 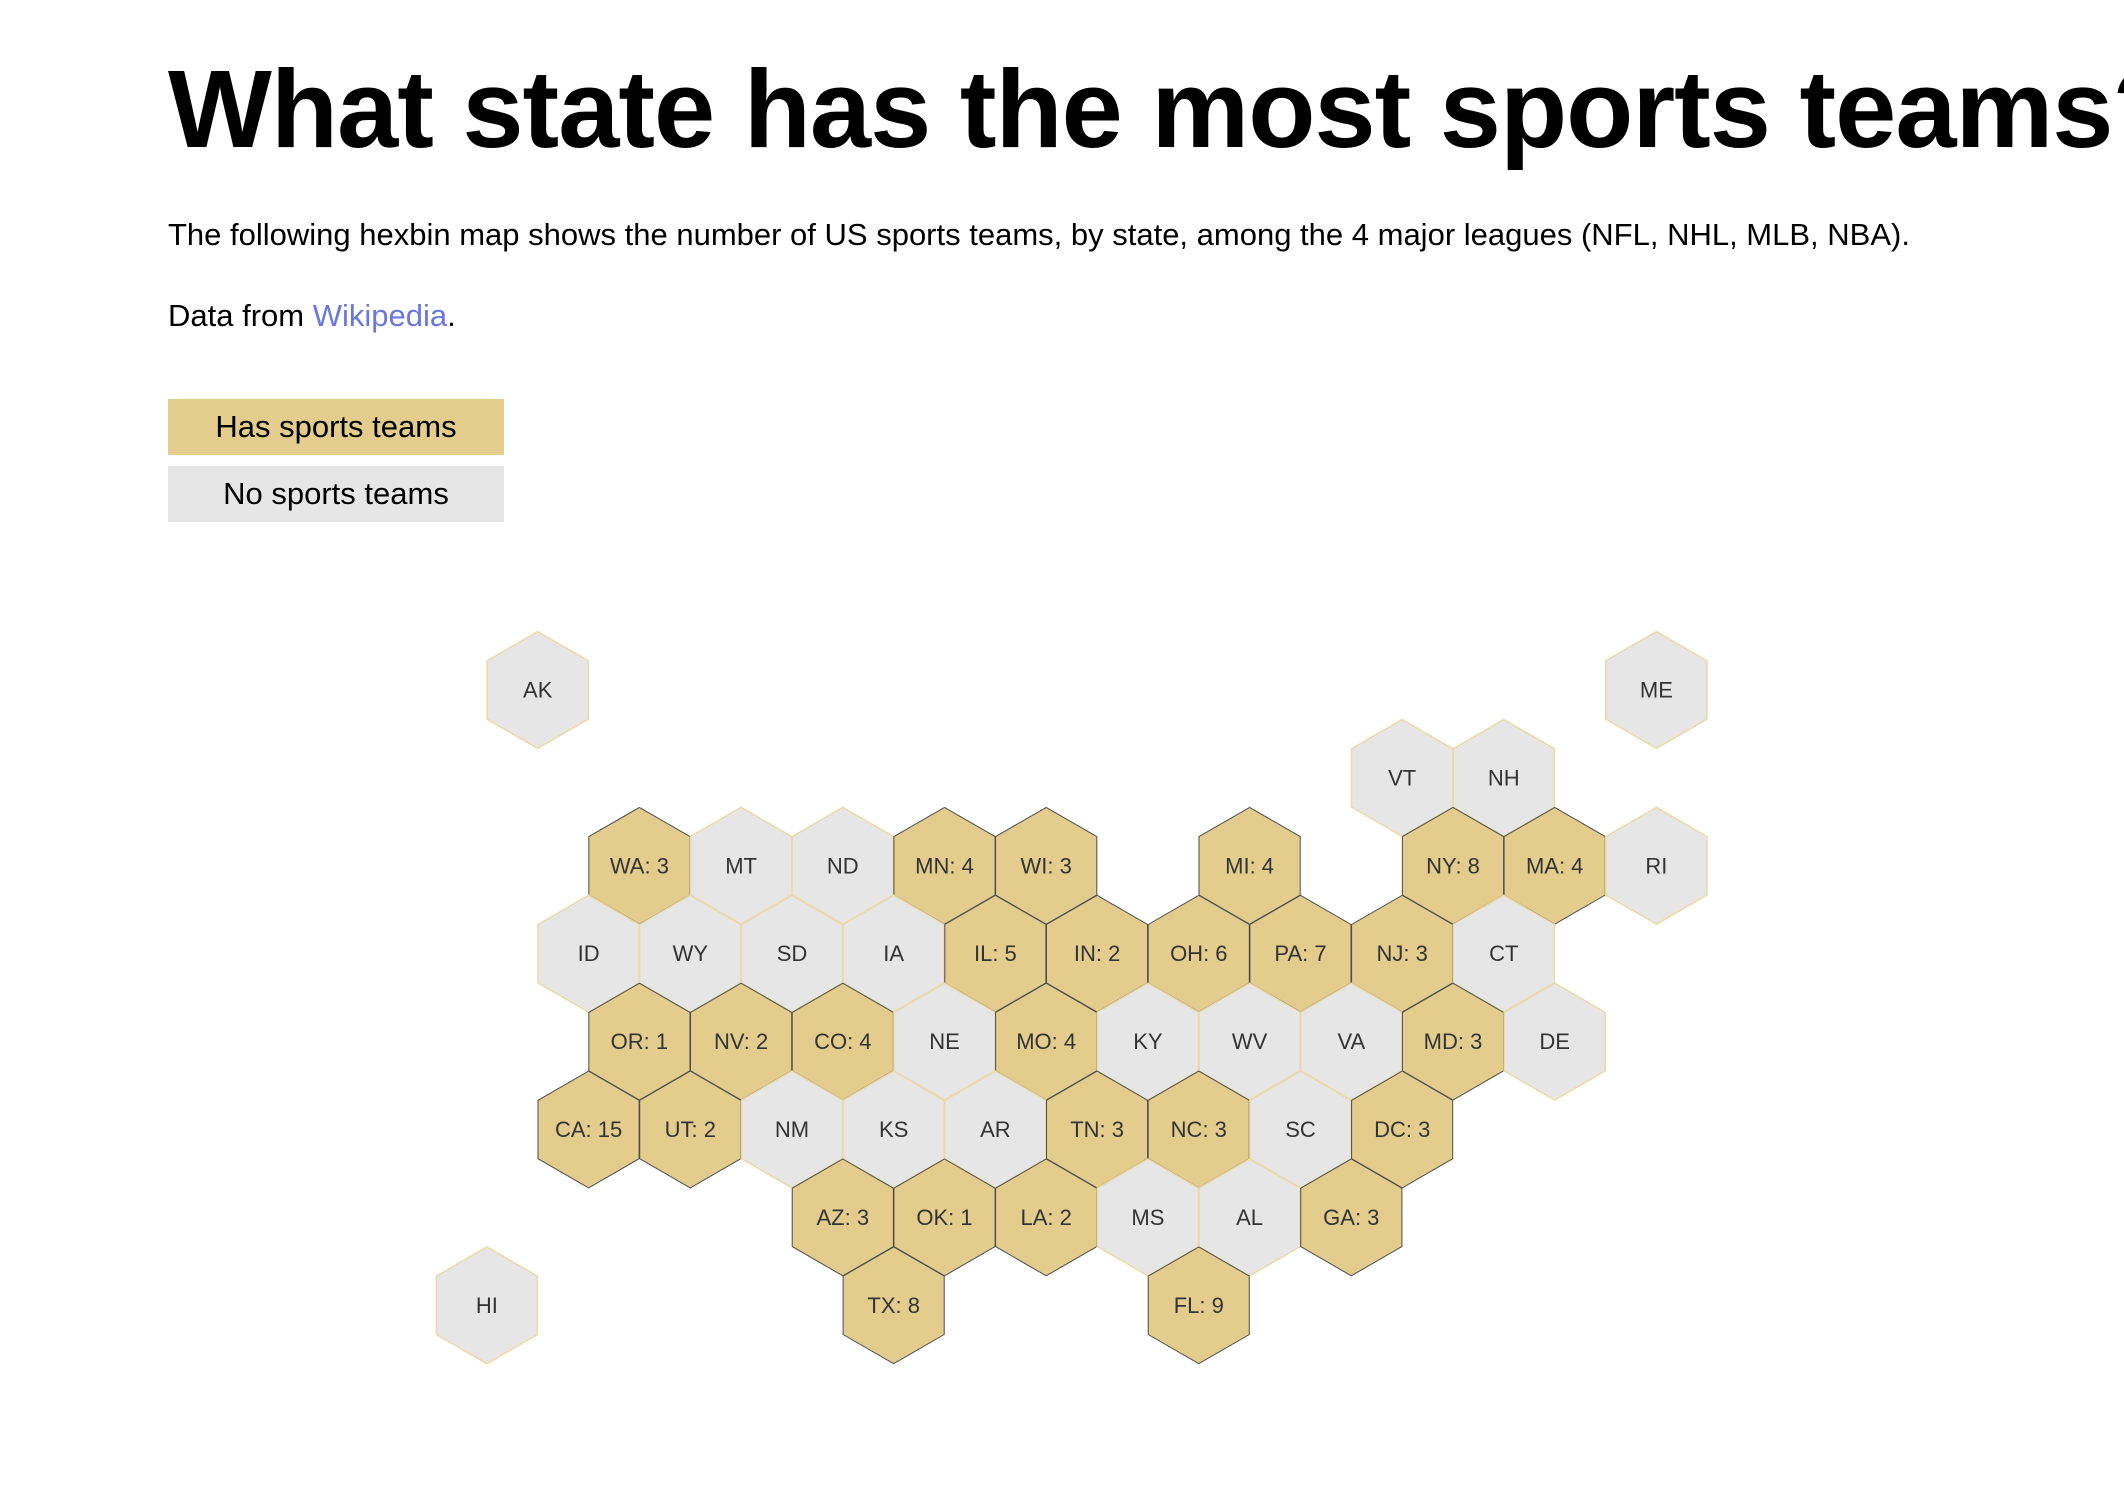 I want to click on hex-label-ks: KS, so click(x=893, y=1129).